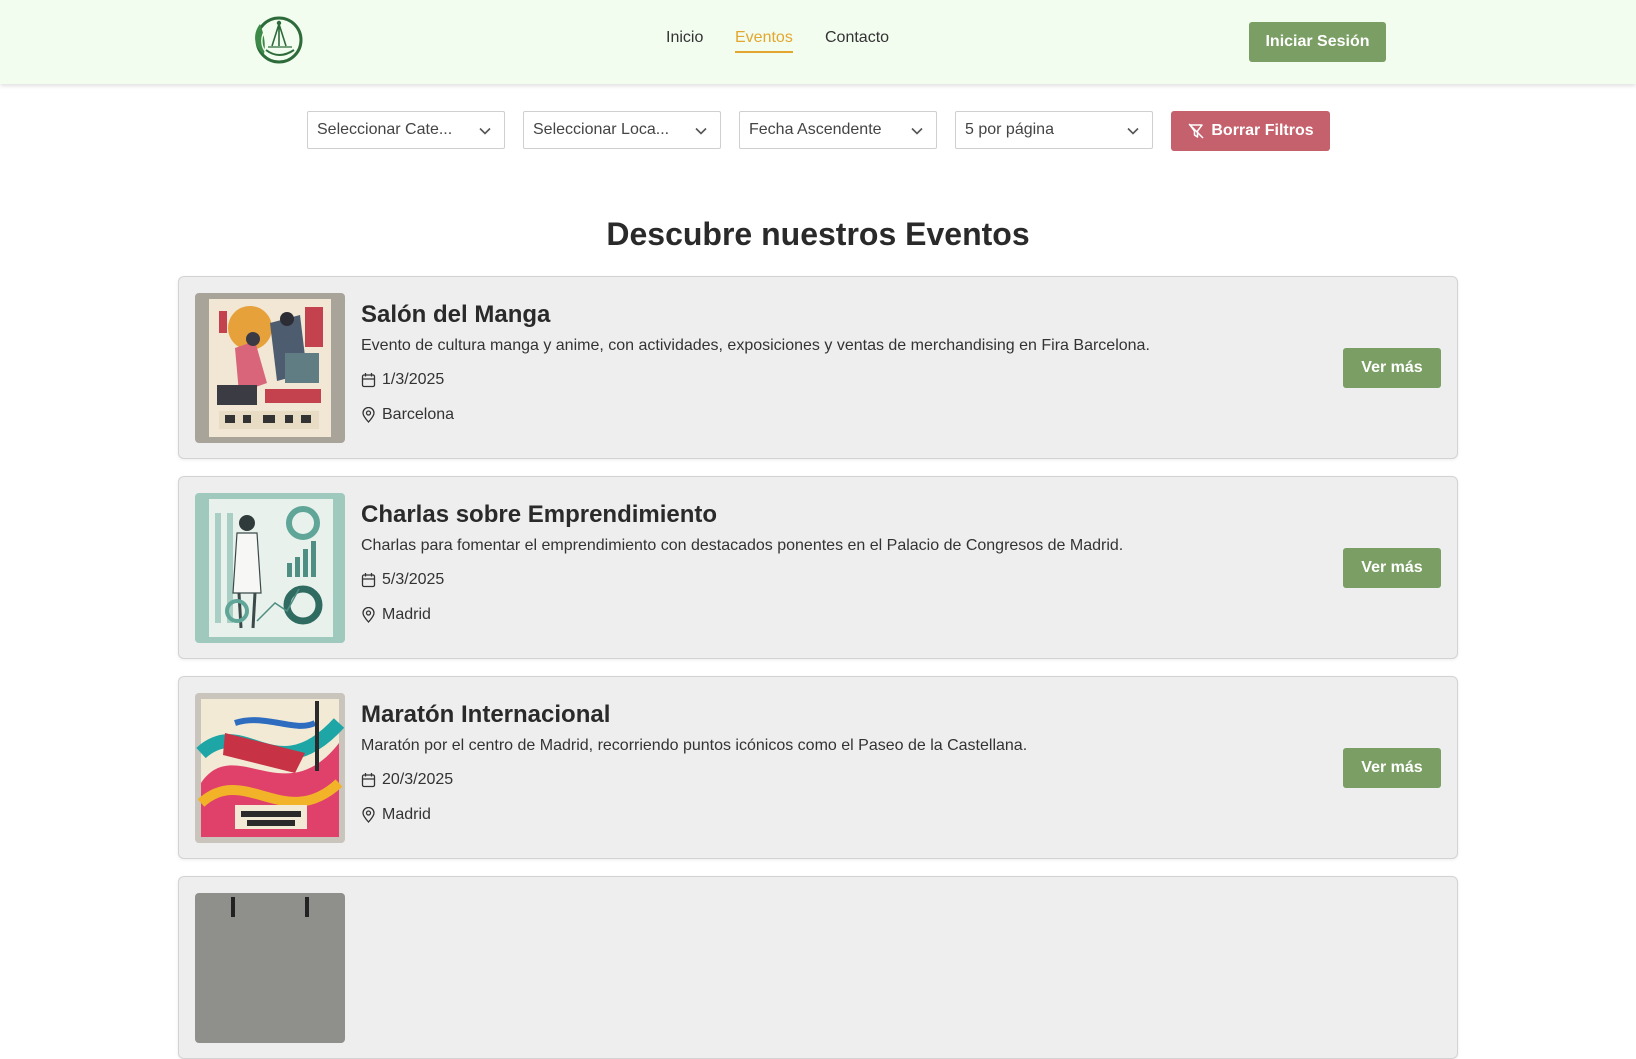  What do you see at coordinates (413, 579) in the screenshot?
I see `event-date-text: 5/3/2025` at bounding box center [413, 579].